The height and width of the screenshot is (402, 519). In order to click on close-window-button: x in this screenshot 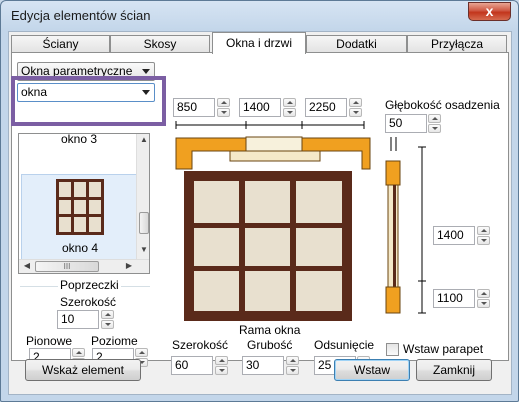, I will do `click(489, 11)`.